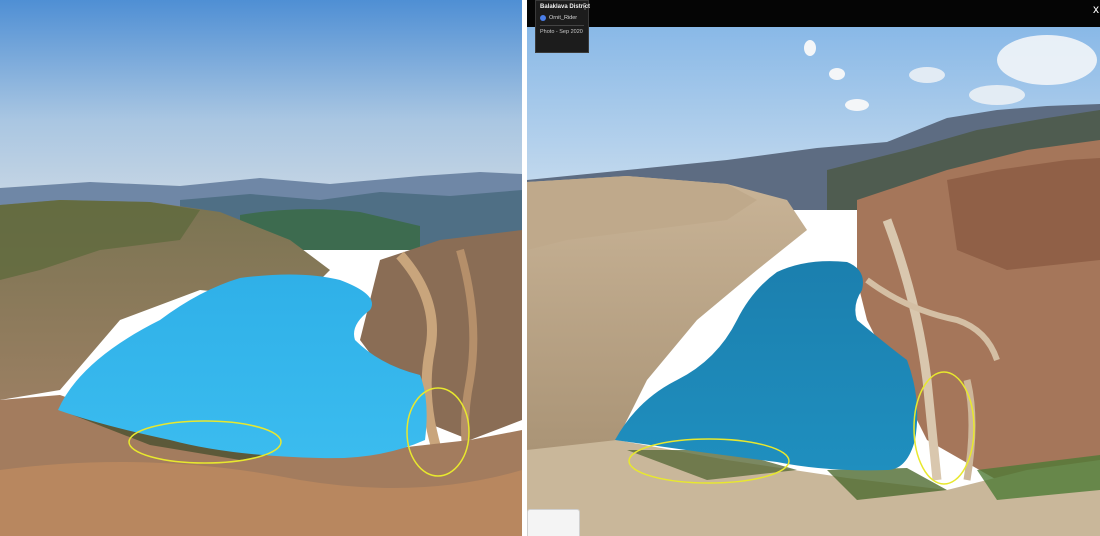 The image size is (1100, 536). Describe the element at coordinates (562, 25) in the screenshot. I see `card-divider` at that location.